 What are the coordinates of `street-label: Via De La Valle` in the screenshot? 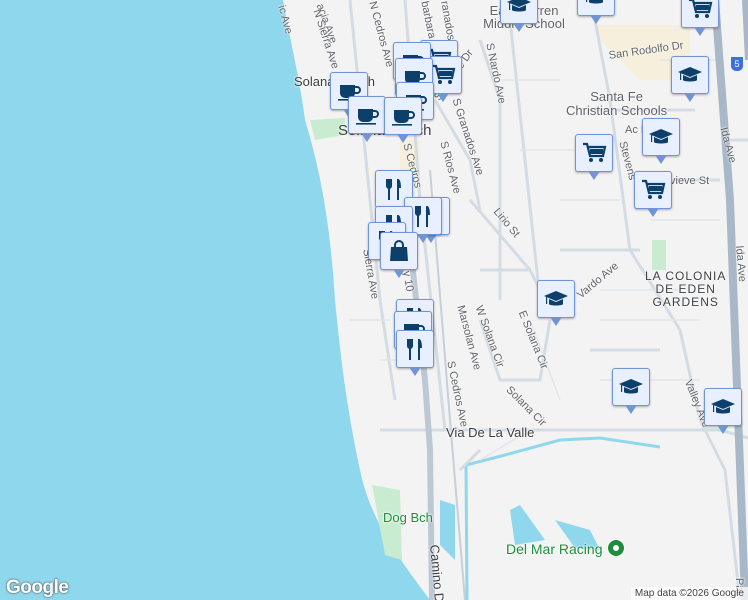 It's located at (490, 432).